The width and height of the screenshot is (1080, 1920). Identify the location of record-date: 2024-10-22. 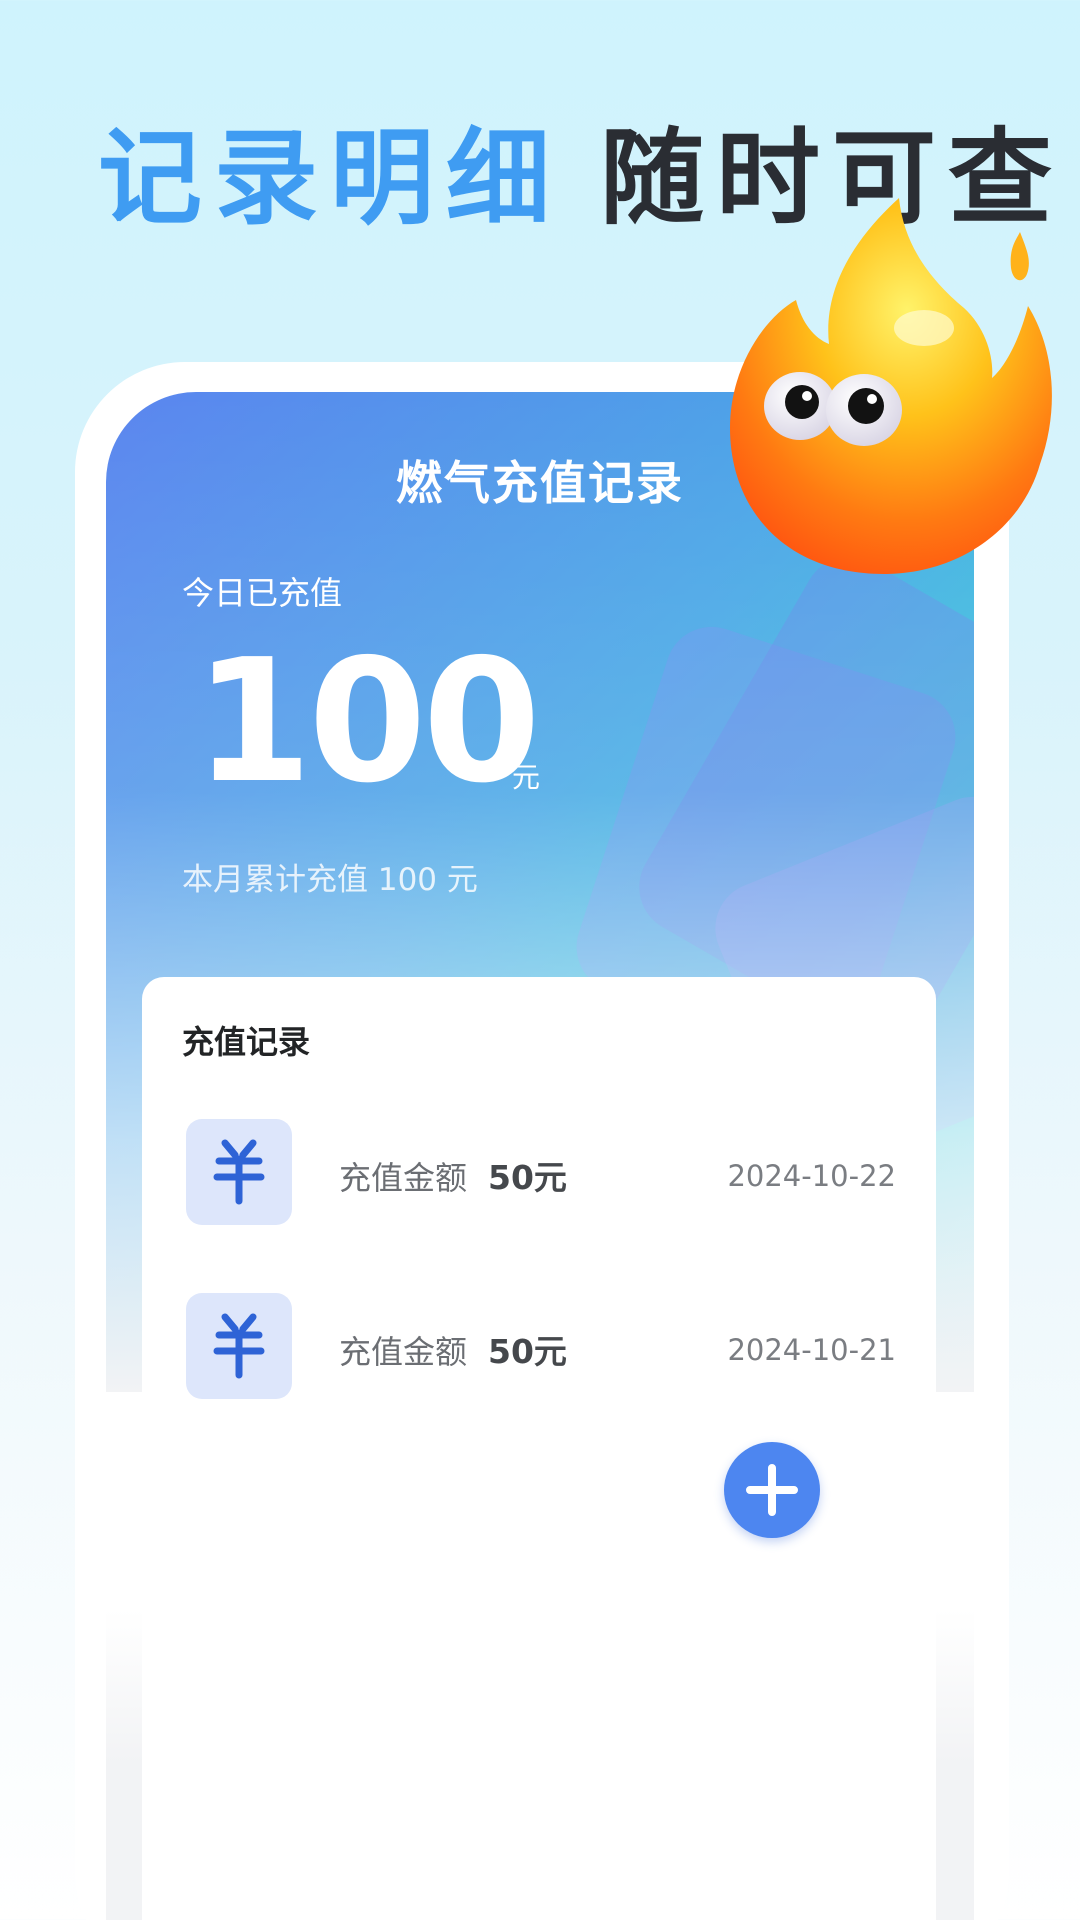
(811, 1176).